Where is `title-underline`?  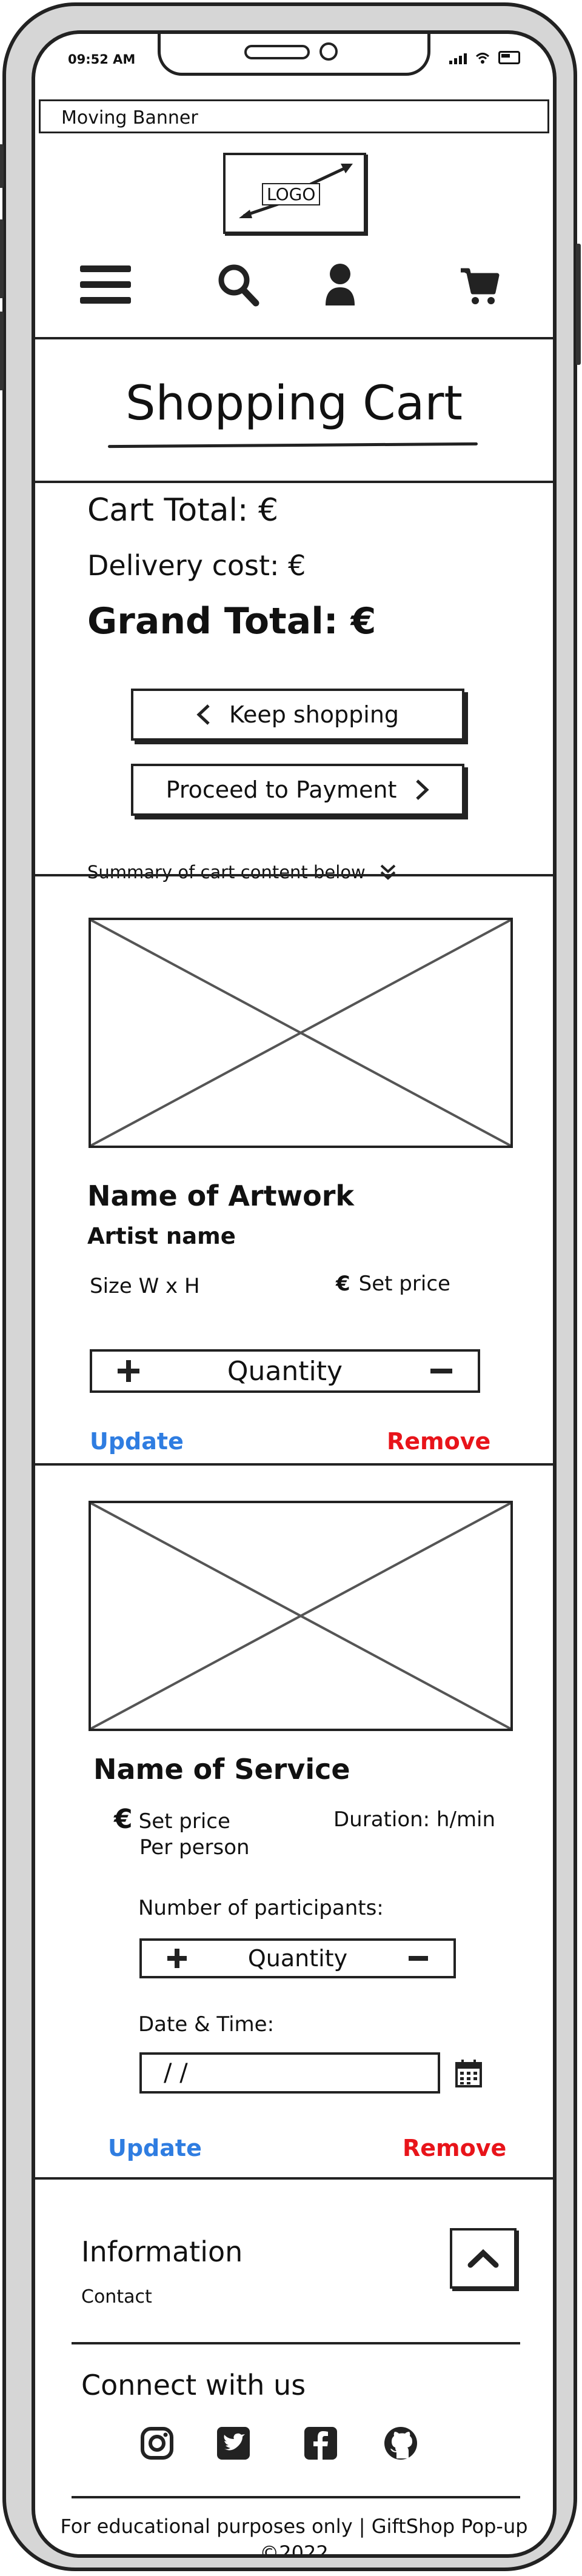 title-underline is located at coordinates (292, 445).